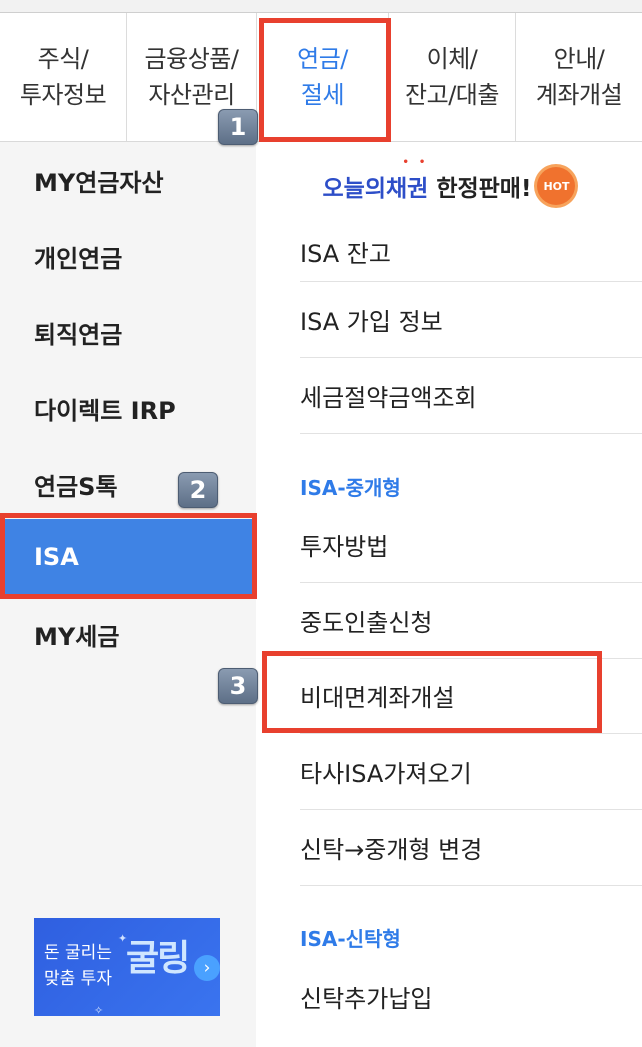  What do you see at coordinates (322, 59) in the screenshot?
I see `tab-label-line1: 연금/` at bounding box center [322, 59].